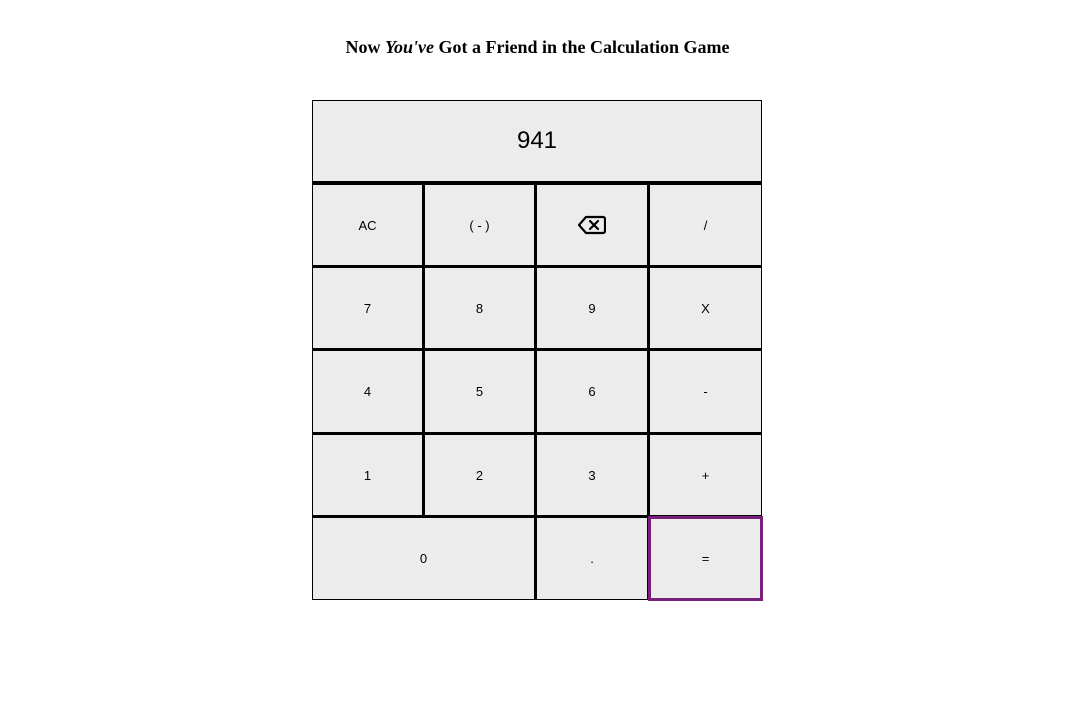  Describe the element at coordinates (537, 142) in the screenshot. I see `calculator-display: 941` at that location.